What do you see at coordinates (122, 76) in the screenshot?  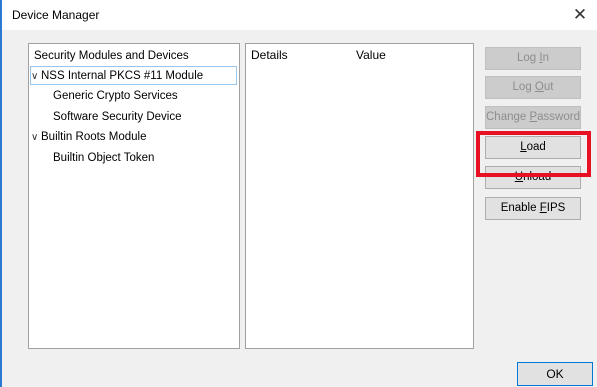 I see `tree-item-label: NSS Internal PKCS #11 Module` at bounding box center [122, 76].